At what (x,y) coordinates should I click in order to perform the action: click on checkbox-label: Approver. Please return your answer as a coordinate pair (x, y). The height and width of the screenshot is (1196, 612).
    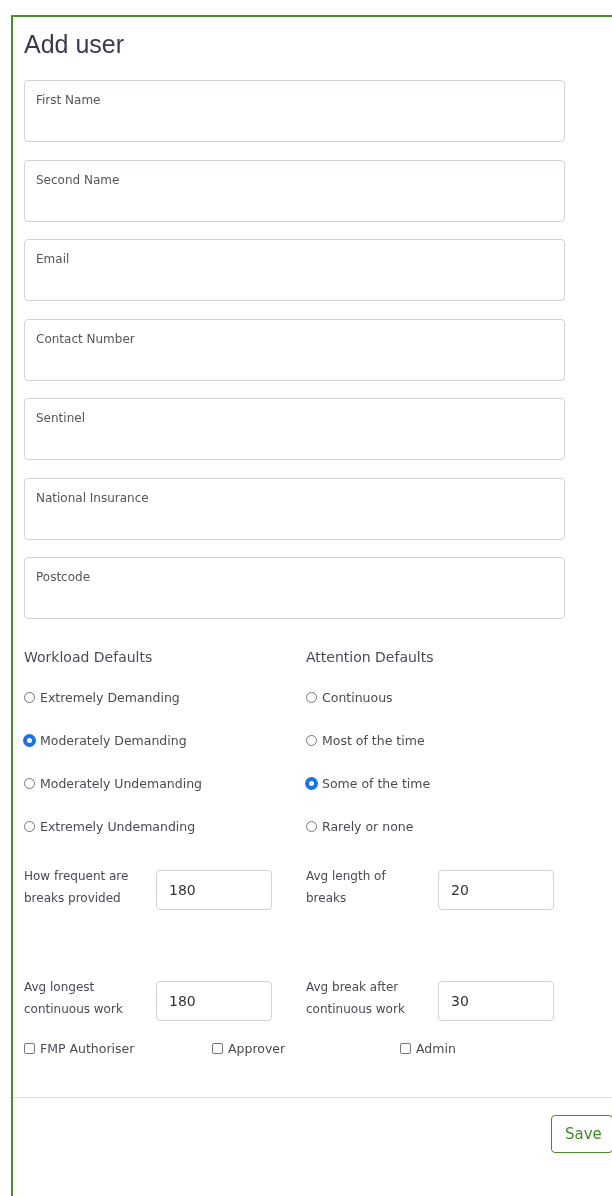
    Looking at the image, I should click on (257, 1048).